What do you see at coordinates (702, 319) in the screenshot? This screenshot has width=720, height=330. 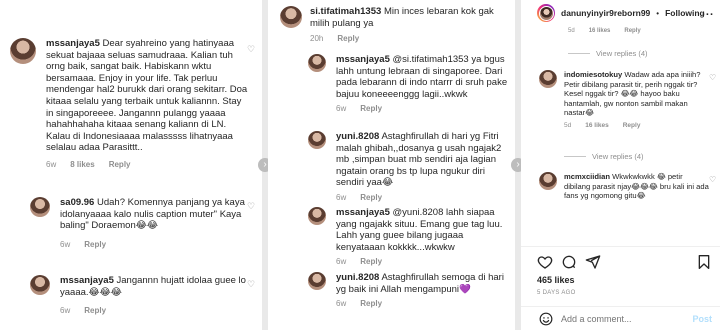 I see `post-comment-button: Post` at bounding box center [702, 319].